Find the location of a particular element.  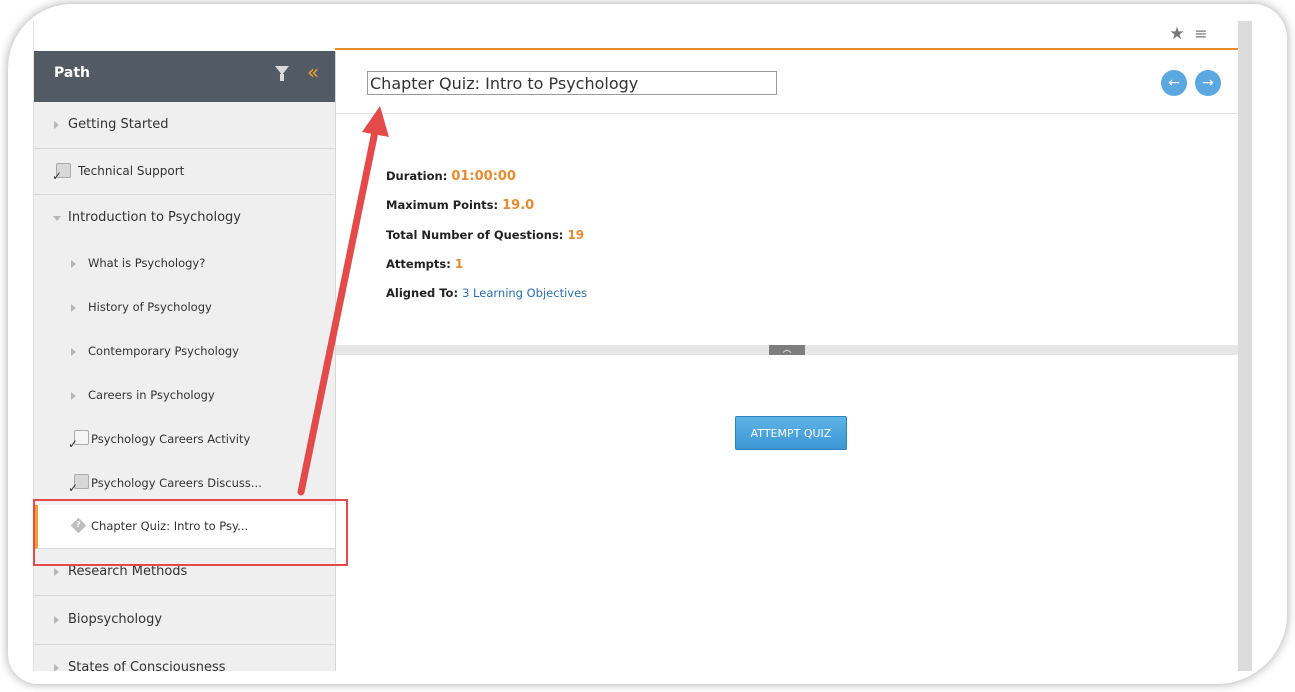

sidebar-item-technical-support: ✓ Technical Support is located at coordinates (184, 172).